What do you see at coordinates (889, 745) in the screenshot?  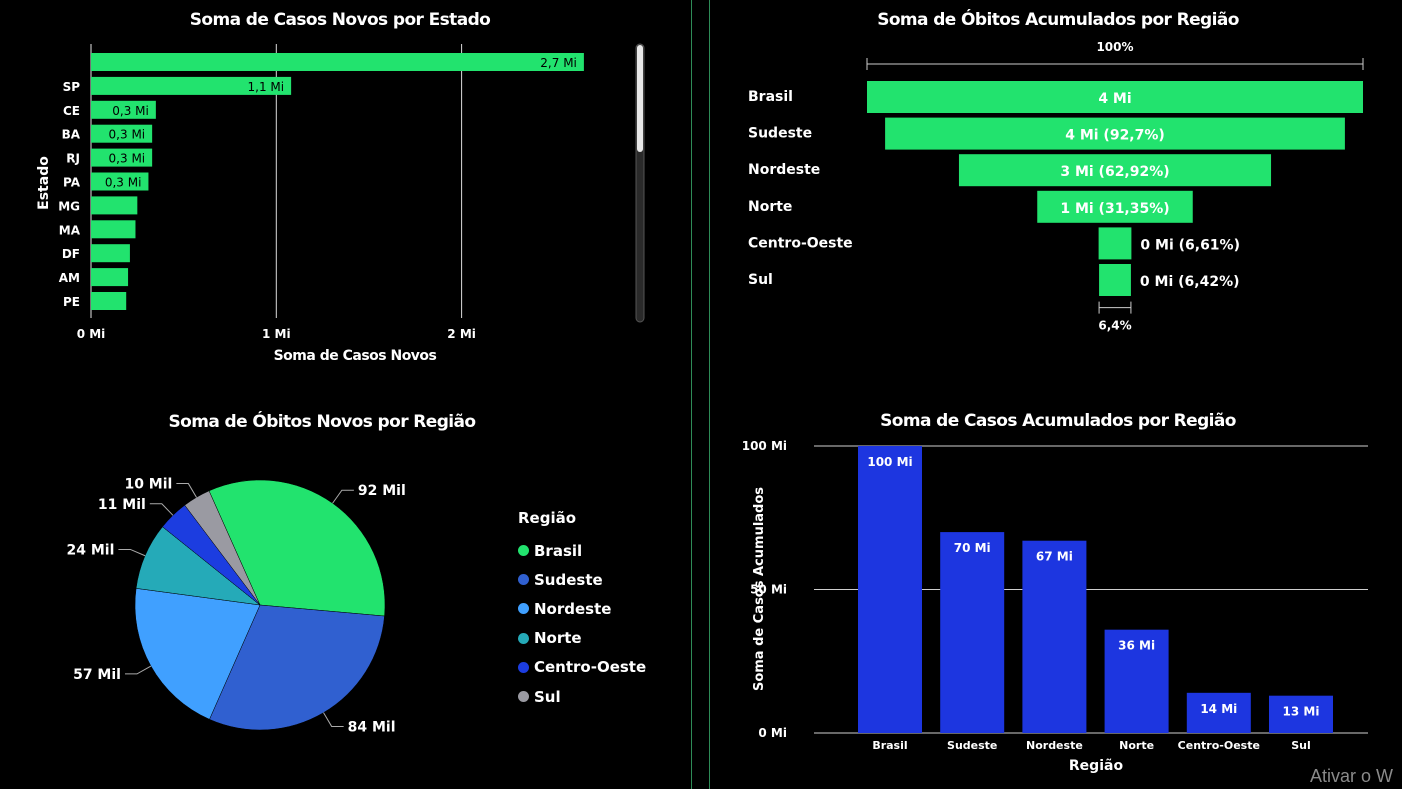 I see `x-tick-label: Brasil` at bounding box center [889, 745].